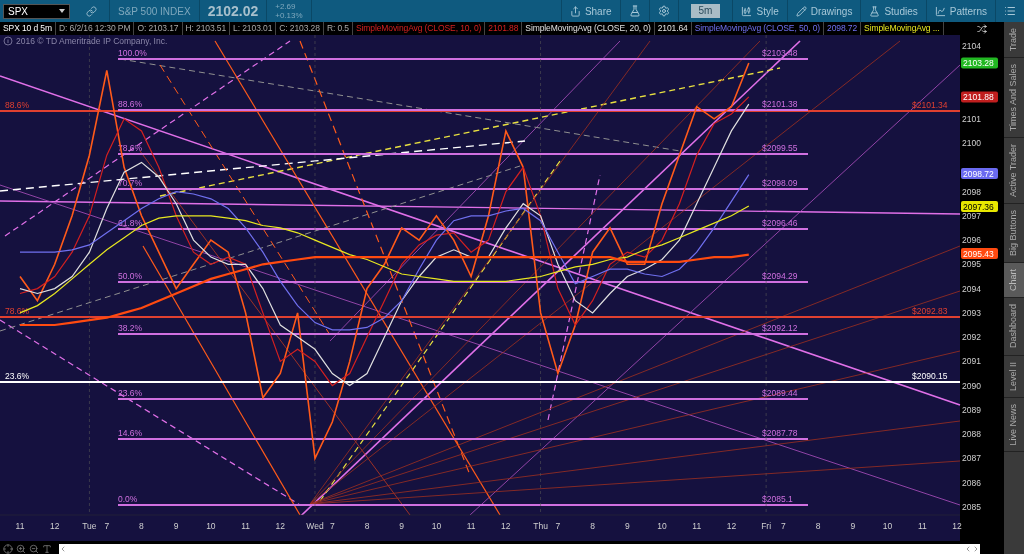 This screenshot has height=554, width=1024. I want to click on price-axis-label: 2091, so click(971, 361).